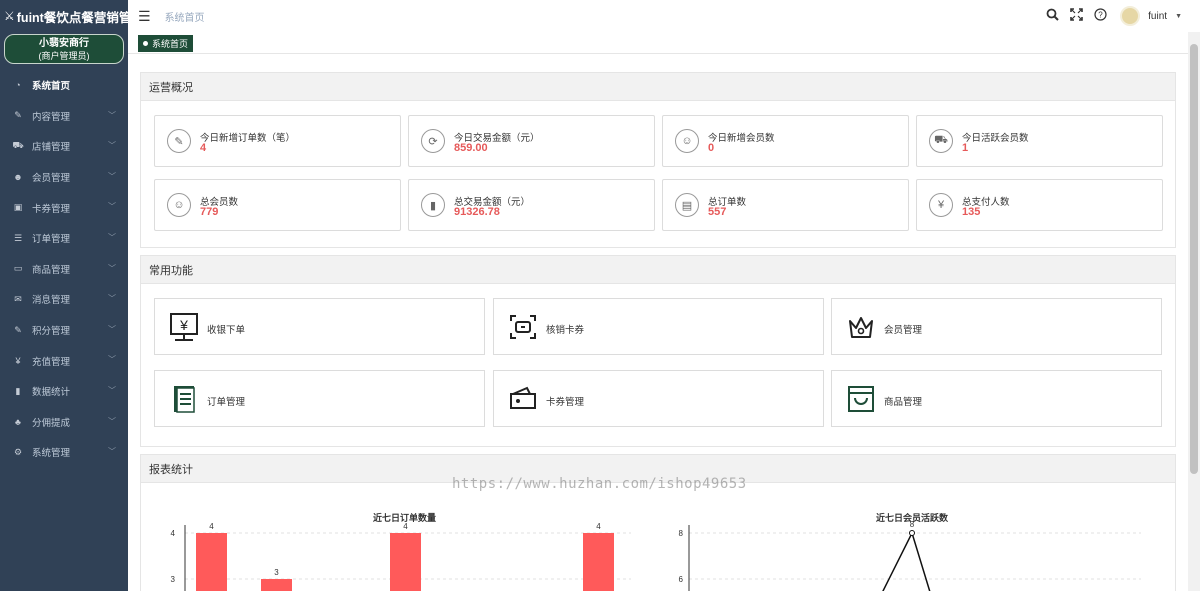 The width and height of the screenshot is (1200, 591). Describe the element at coordinates (1052, 16) in the screenshot. I see `search-icon` at that location.